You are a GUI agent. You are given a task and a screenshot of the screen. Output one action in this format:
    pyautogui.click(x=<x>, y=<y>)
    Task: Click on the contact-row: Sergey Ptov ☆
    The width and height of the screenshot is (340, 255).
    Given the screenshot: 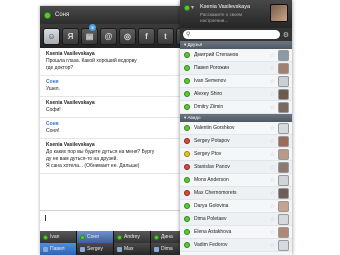 What is the action you would take?
    pyautogui.click(x=236, y=154)
    